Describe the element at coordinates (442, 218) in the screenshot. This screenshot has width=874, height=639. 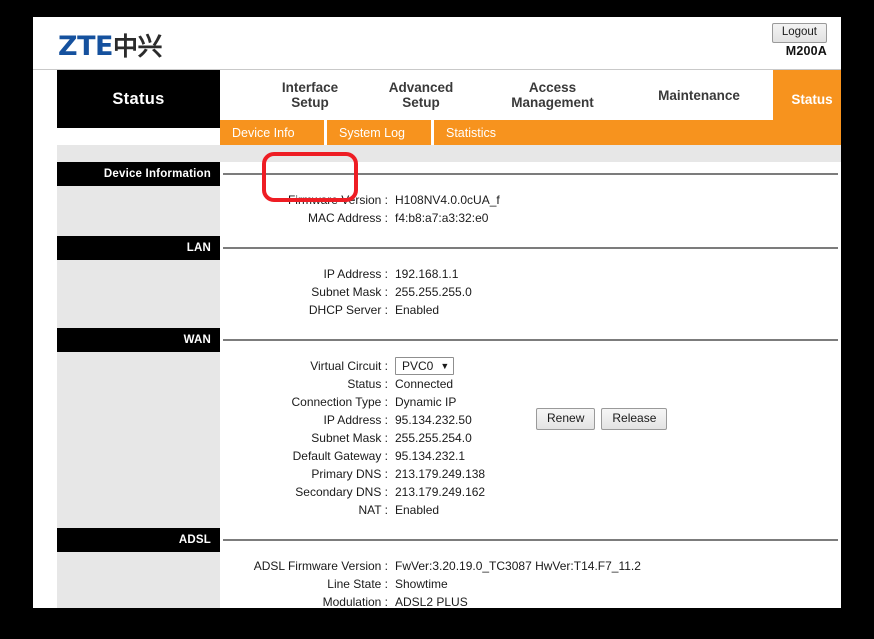
I see `field-mac-address-value: f4:b8:a7:a3:32:e0` at that location.